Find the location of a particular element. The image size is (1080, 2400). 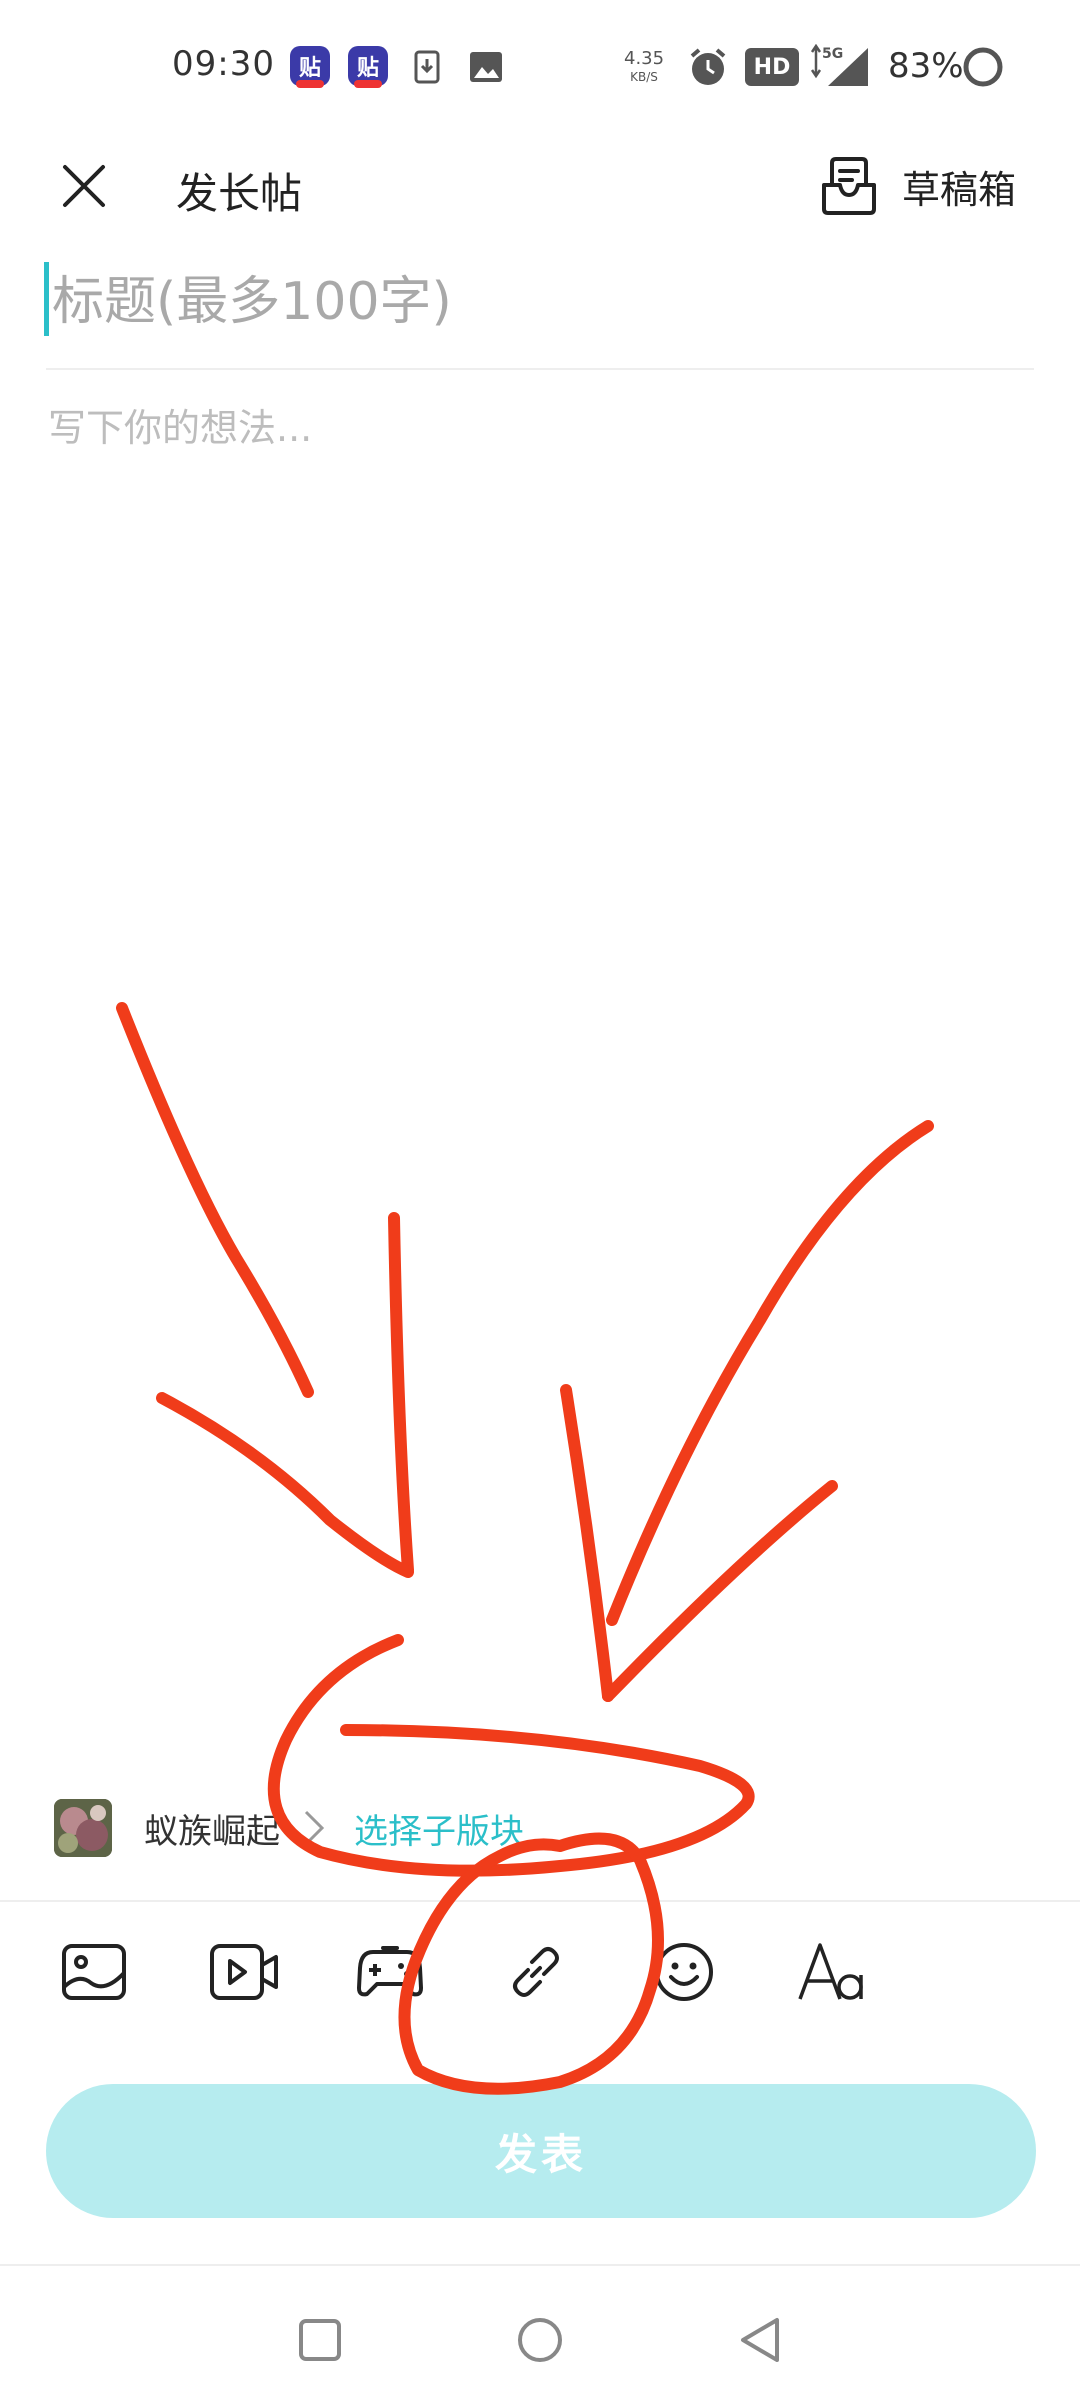

drafts-box-icon is located at coordinates (849, 186).